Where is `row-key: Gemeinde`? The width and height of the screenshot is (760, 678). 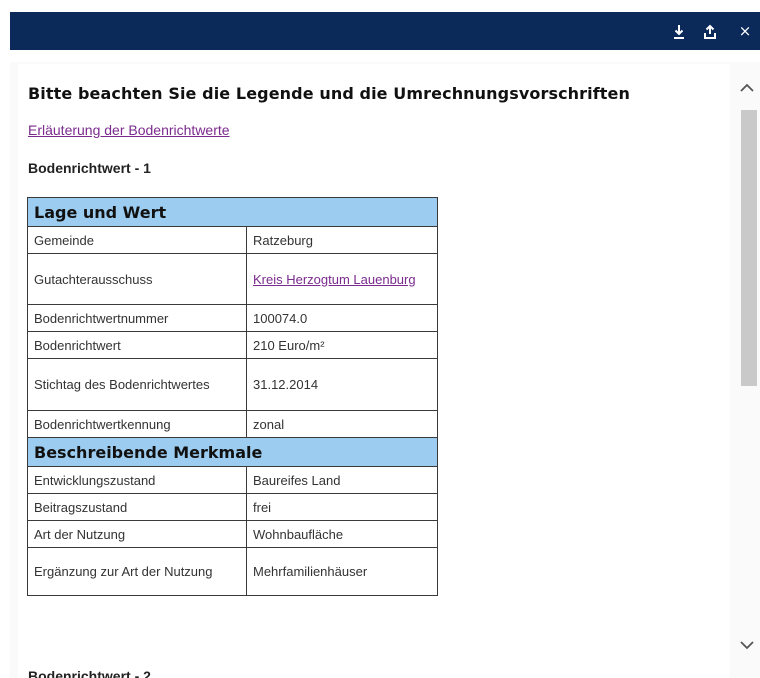
row-key: Gemeinde is located at coordinates (137, 240).